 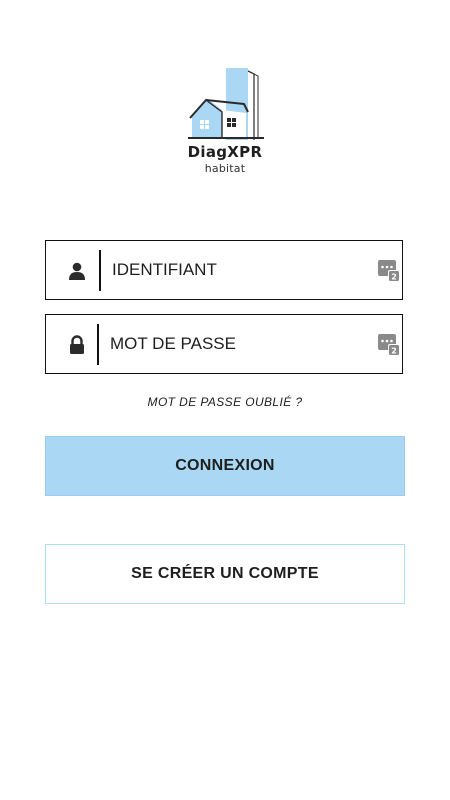 What do you see at coordinates (225, 168) in the screenshot?
I see `app-subtitle: habitat` at bounding box center [225, 168].